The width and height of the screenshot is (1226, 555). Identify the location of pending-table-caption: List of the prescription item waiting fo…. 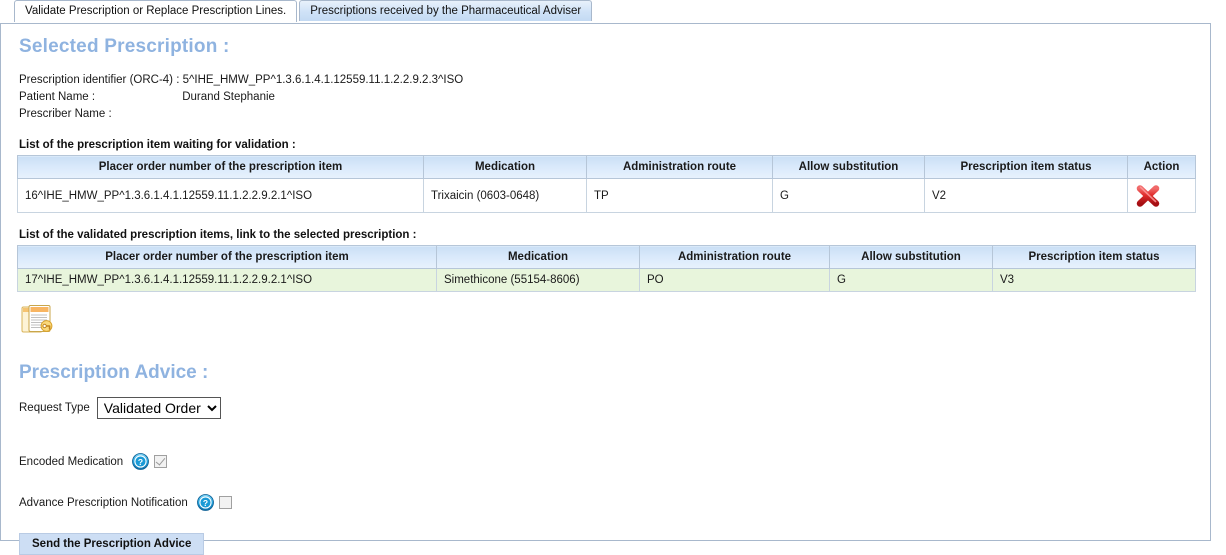
(157, 145).